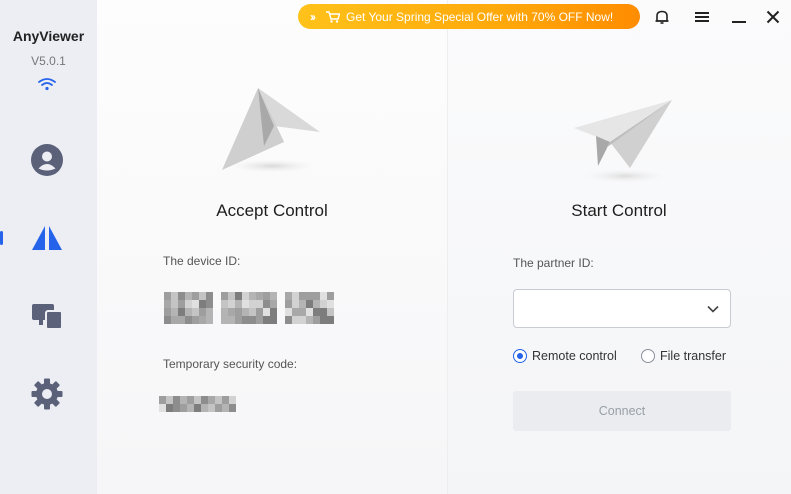 The height and width of the screenshot is (494, 791). I want to click on radio-unselected-icon, so click(648, 356).